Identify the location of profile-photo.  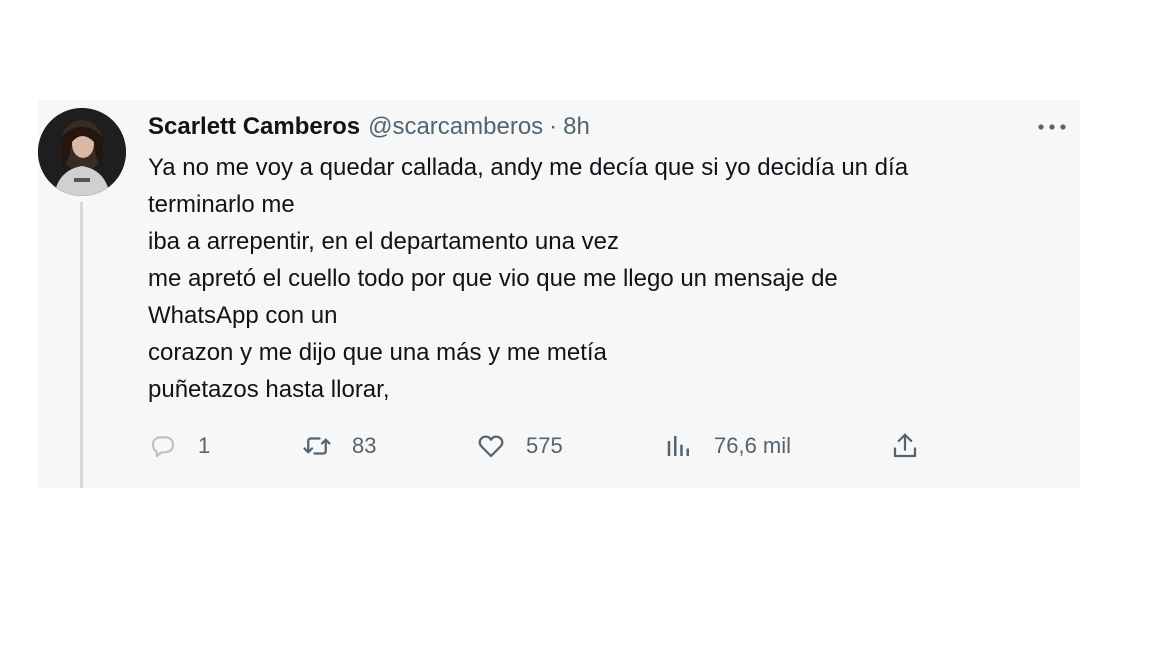
(82, 152).